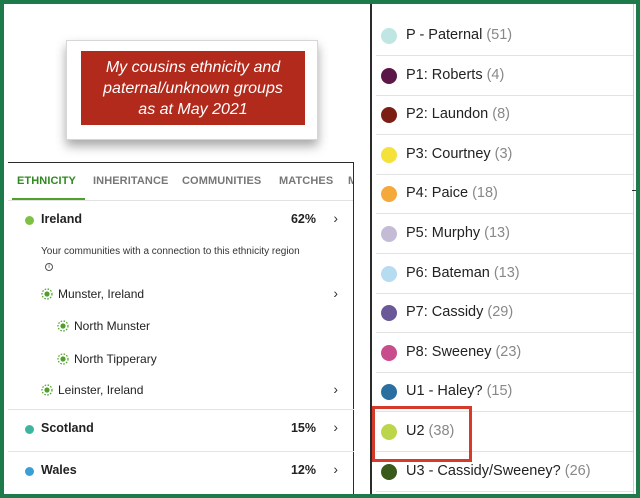 This screenshot has height=498, width=640. I want to click on group-label: P1: Roberts (4), so click(455, 75).